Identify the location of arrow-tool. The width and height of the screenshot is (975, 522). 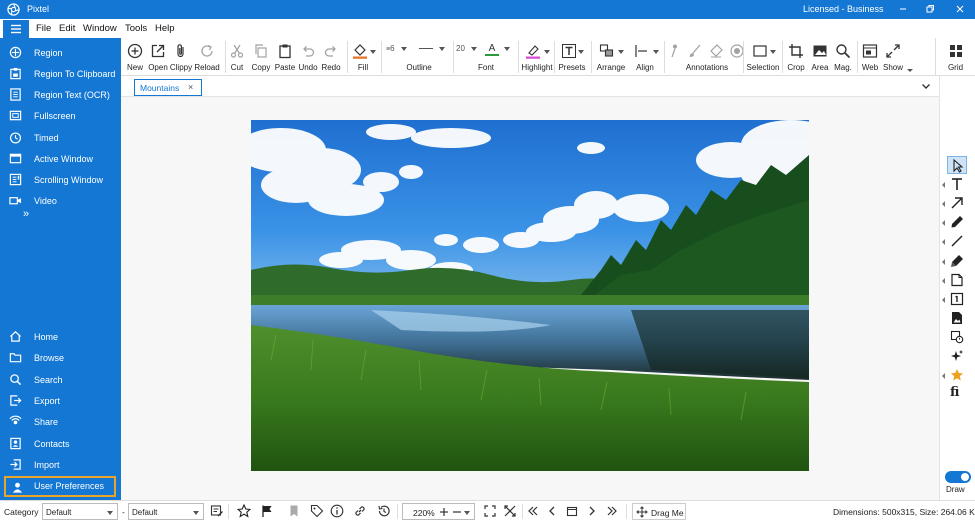
(957, 203).